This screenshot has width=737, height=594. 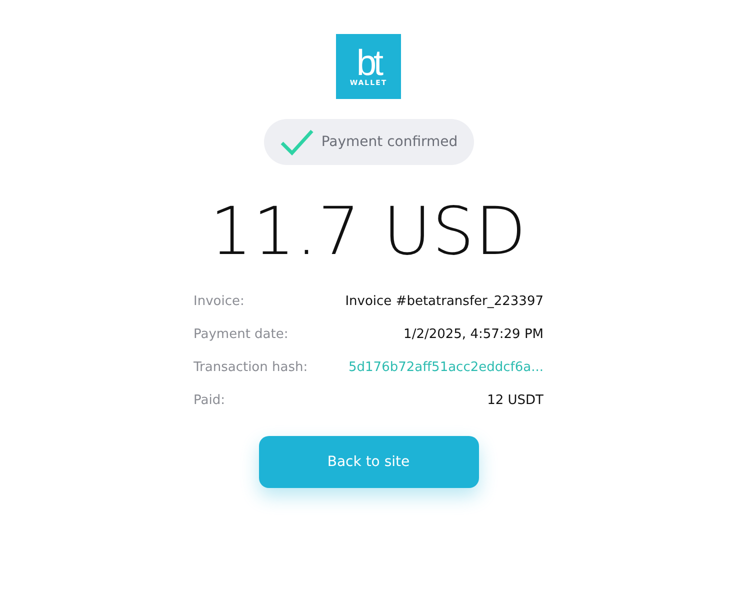 I want to click on status-badge: Payment confirmed, so click(x=369, y=142).